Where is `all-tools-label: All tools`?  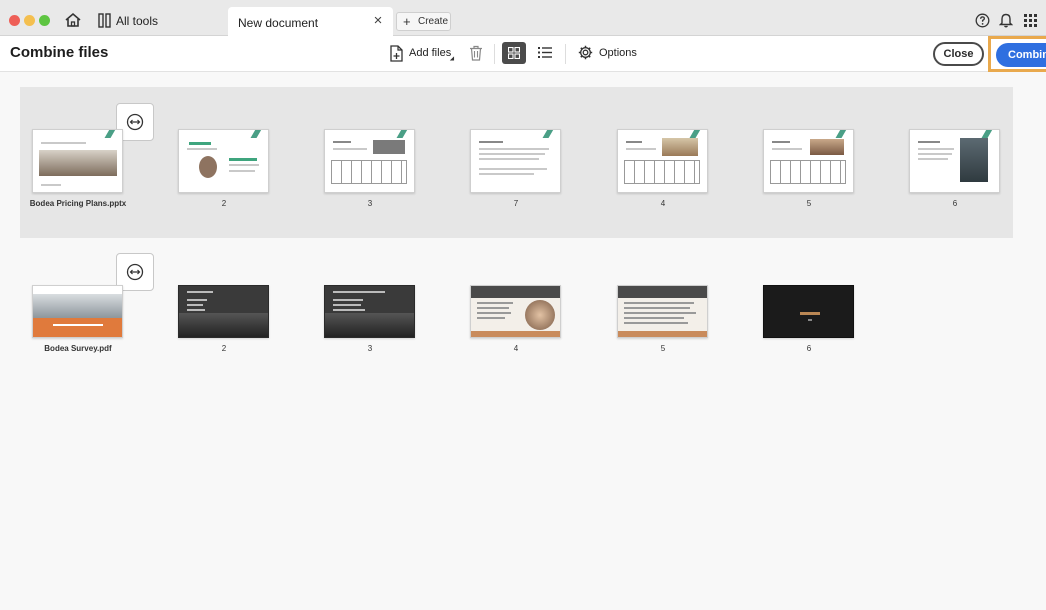
all-tools-label: All tools is located at coordinates (137, 21).